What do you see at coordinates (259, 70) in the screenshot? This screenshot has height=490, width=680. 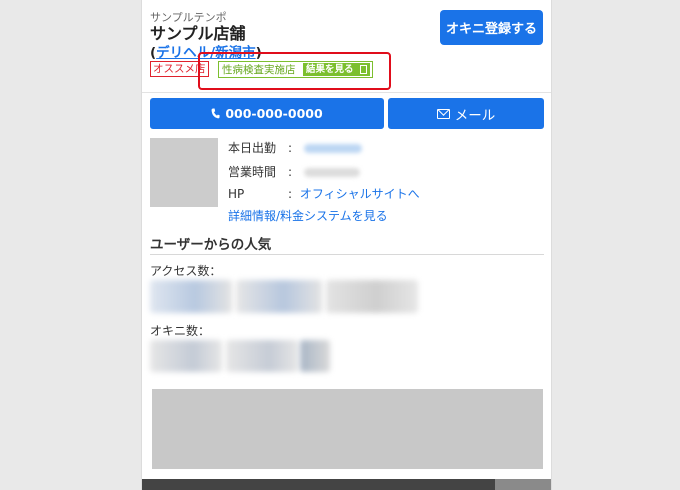 I see `inspection-label: 性病検査実施店` at bounding box center [259, 70].